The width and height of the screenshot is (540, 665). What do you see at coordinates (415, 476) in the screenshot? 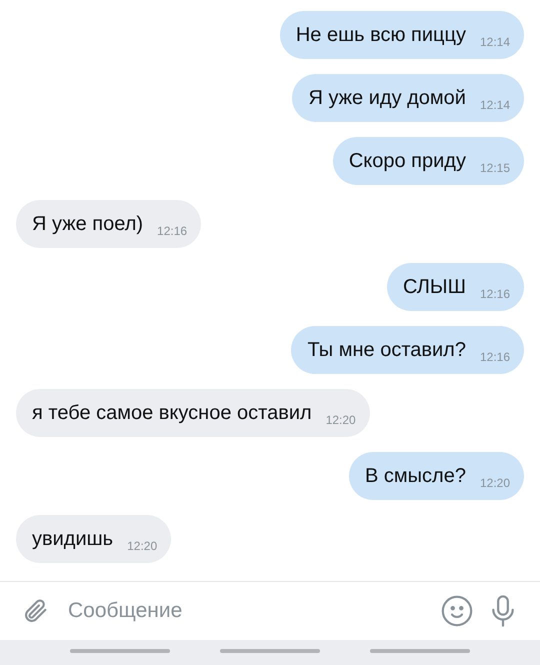
I see `message-text: В смысле?` at bounding box center [415, 476].